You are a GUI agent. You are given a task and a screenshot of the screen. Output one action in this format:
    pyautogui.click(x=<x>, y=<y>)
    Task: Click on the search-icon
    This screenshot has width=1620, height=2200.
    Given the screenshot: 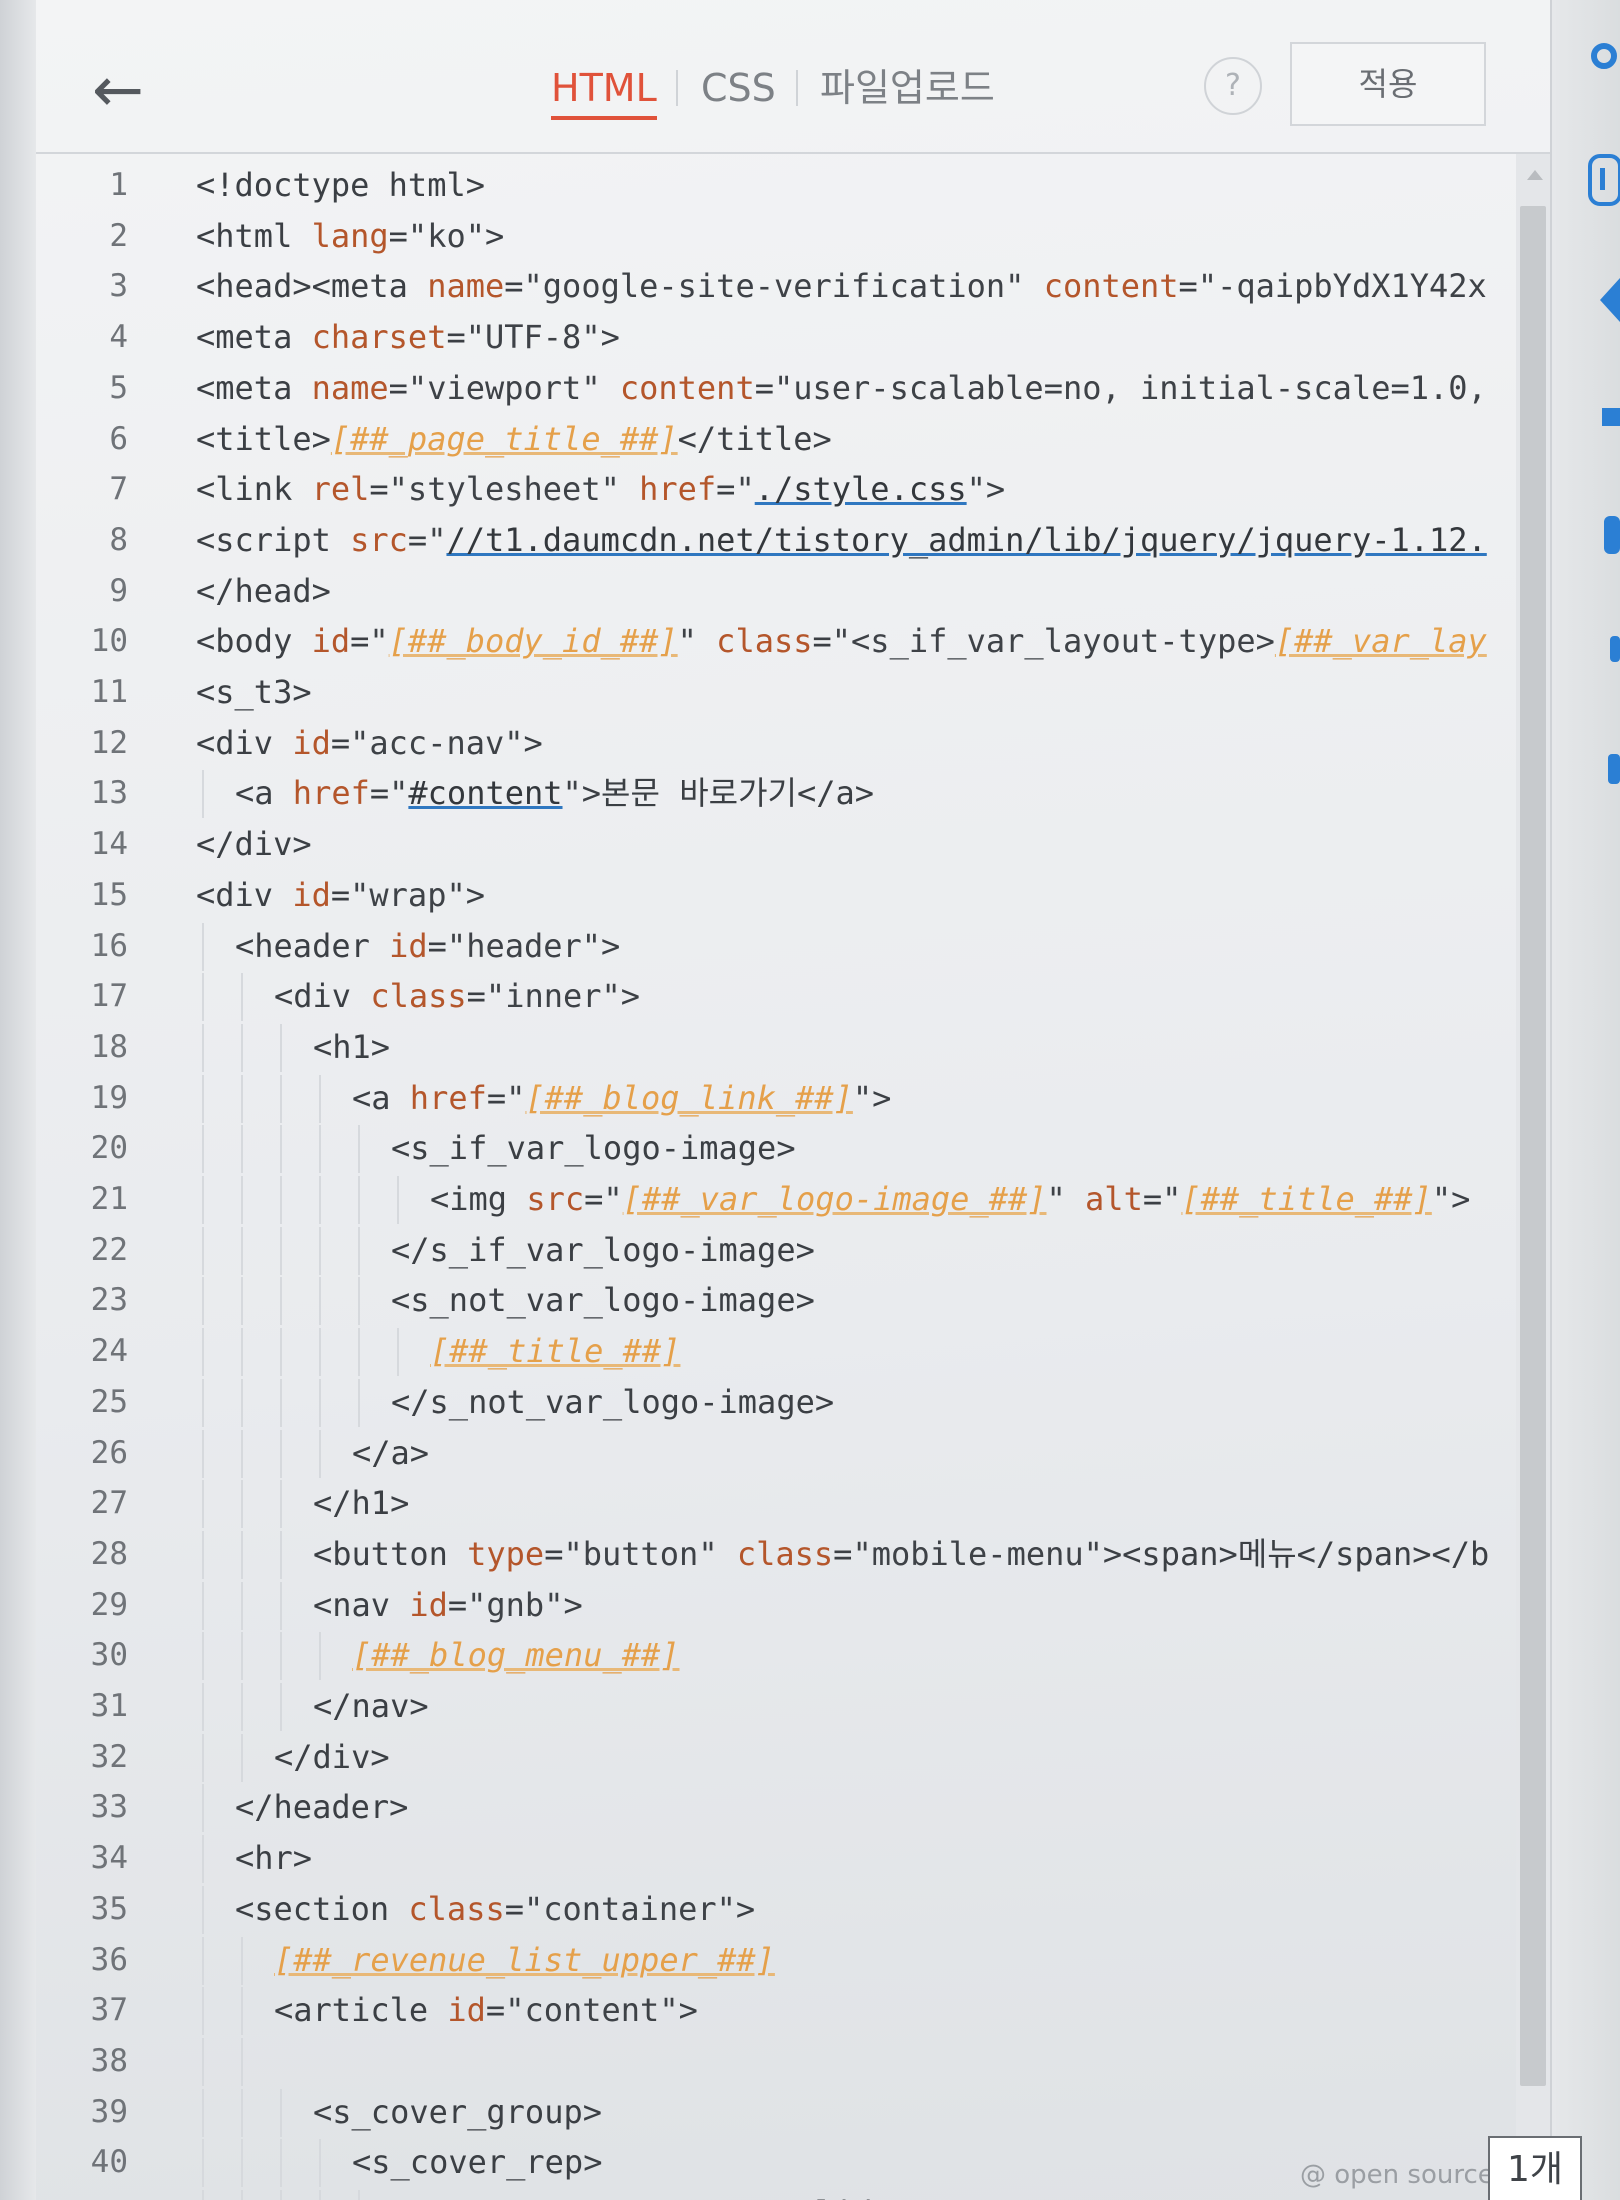 What is the action you would take?
    pyautogui.click(x=1604, y=58)
    